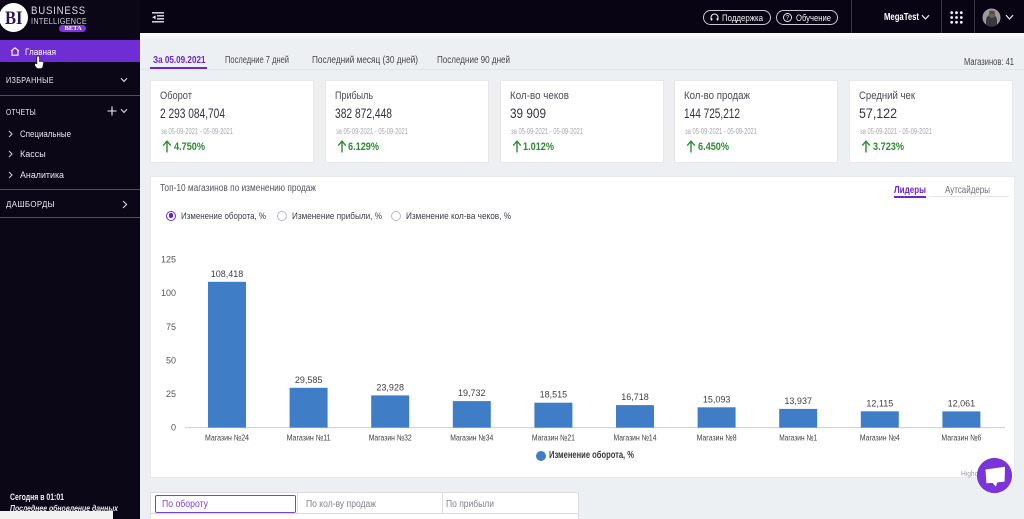  What do you see at coordinates (171, 360) in the screenshot?
I see `svg-text: 50` at bounding box center [171, 360].